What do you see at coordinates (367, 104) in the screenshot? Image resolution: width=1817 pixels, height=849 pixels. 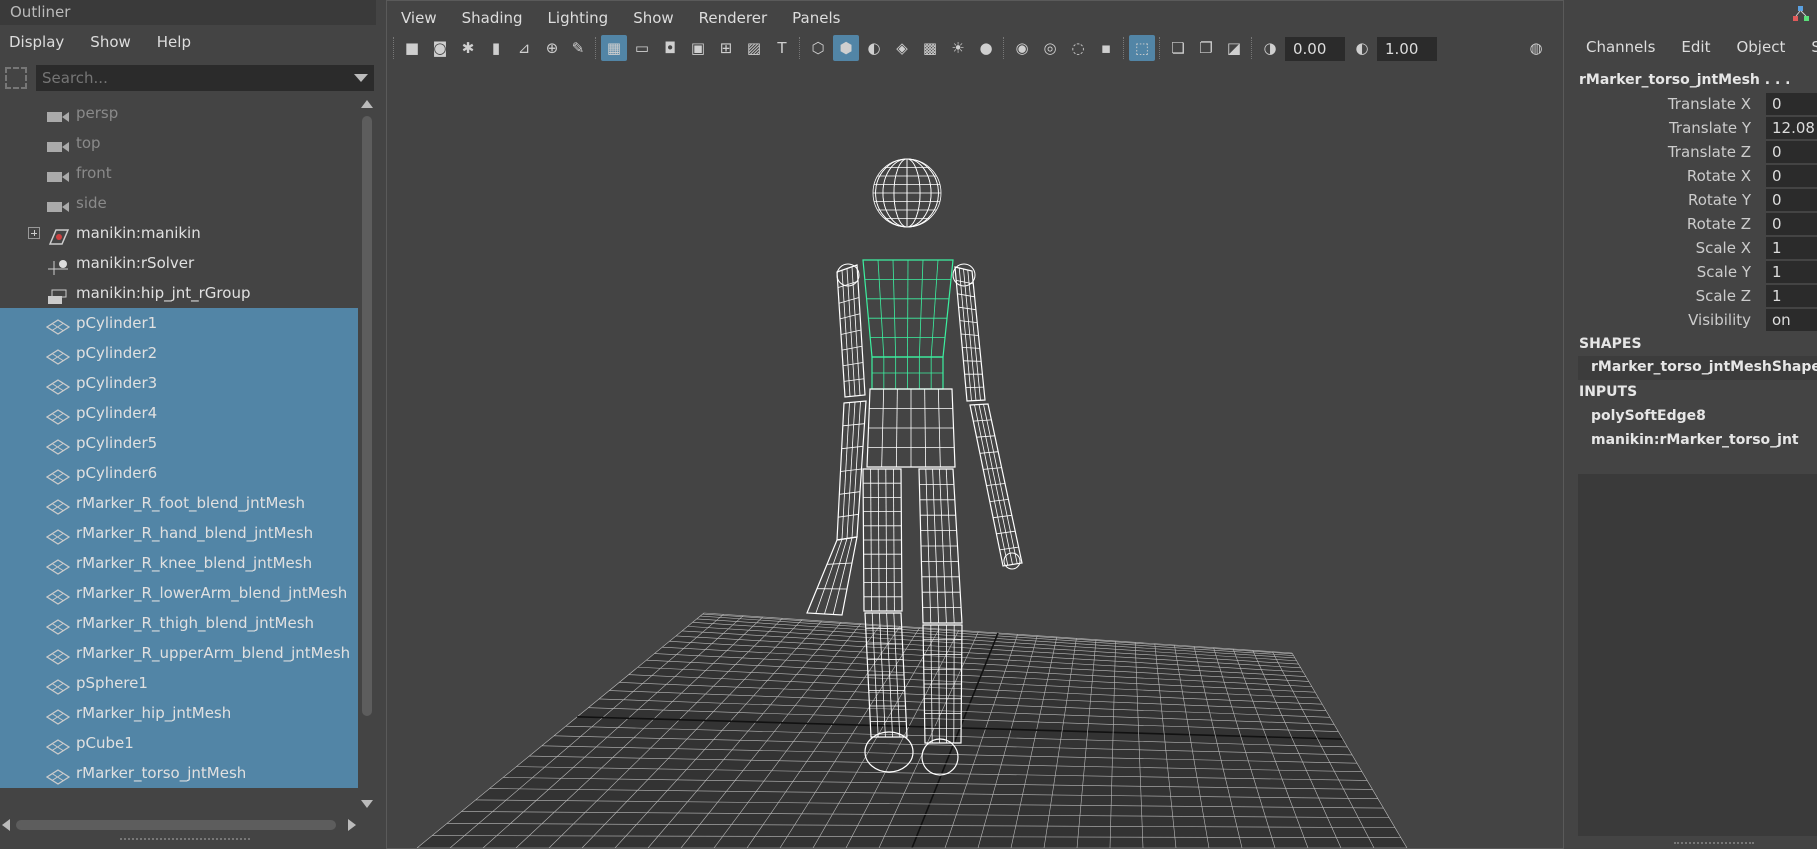 I see `scroll-up-icon` at bounding box center [367, 104].